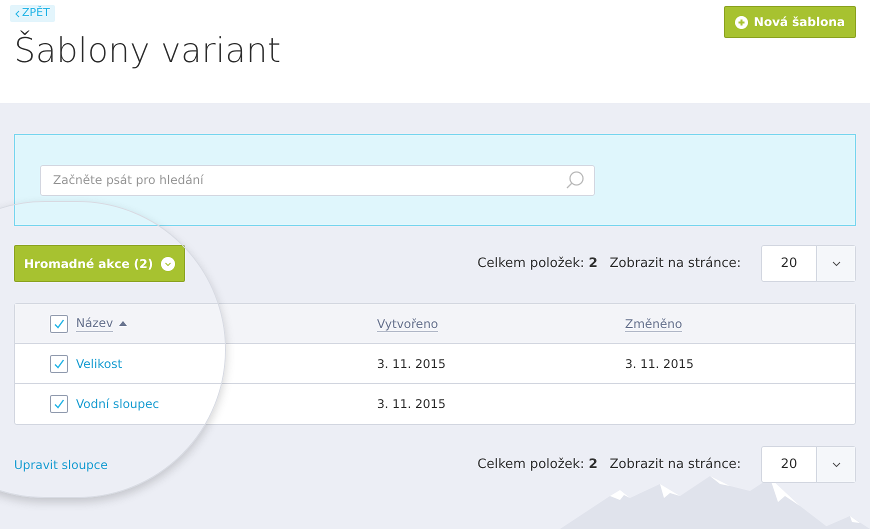 This screenshot has height=529, width=870. I want to click on bulk-actions-button: Hromadné akce (2), so click(100, 263).